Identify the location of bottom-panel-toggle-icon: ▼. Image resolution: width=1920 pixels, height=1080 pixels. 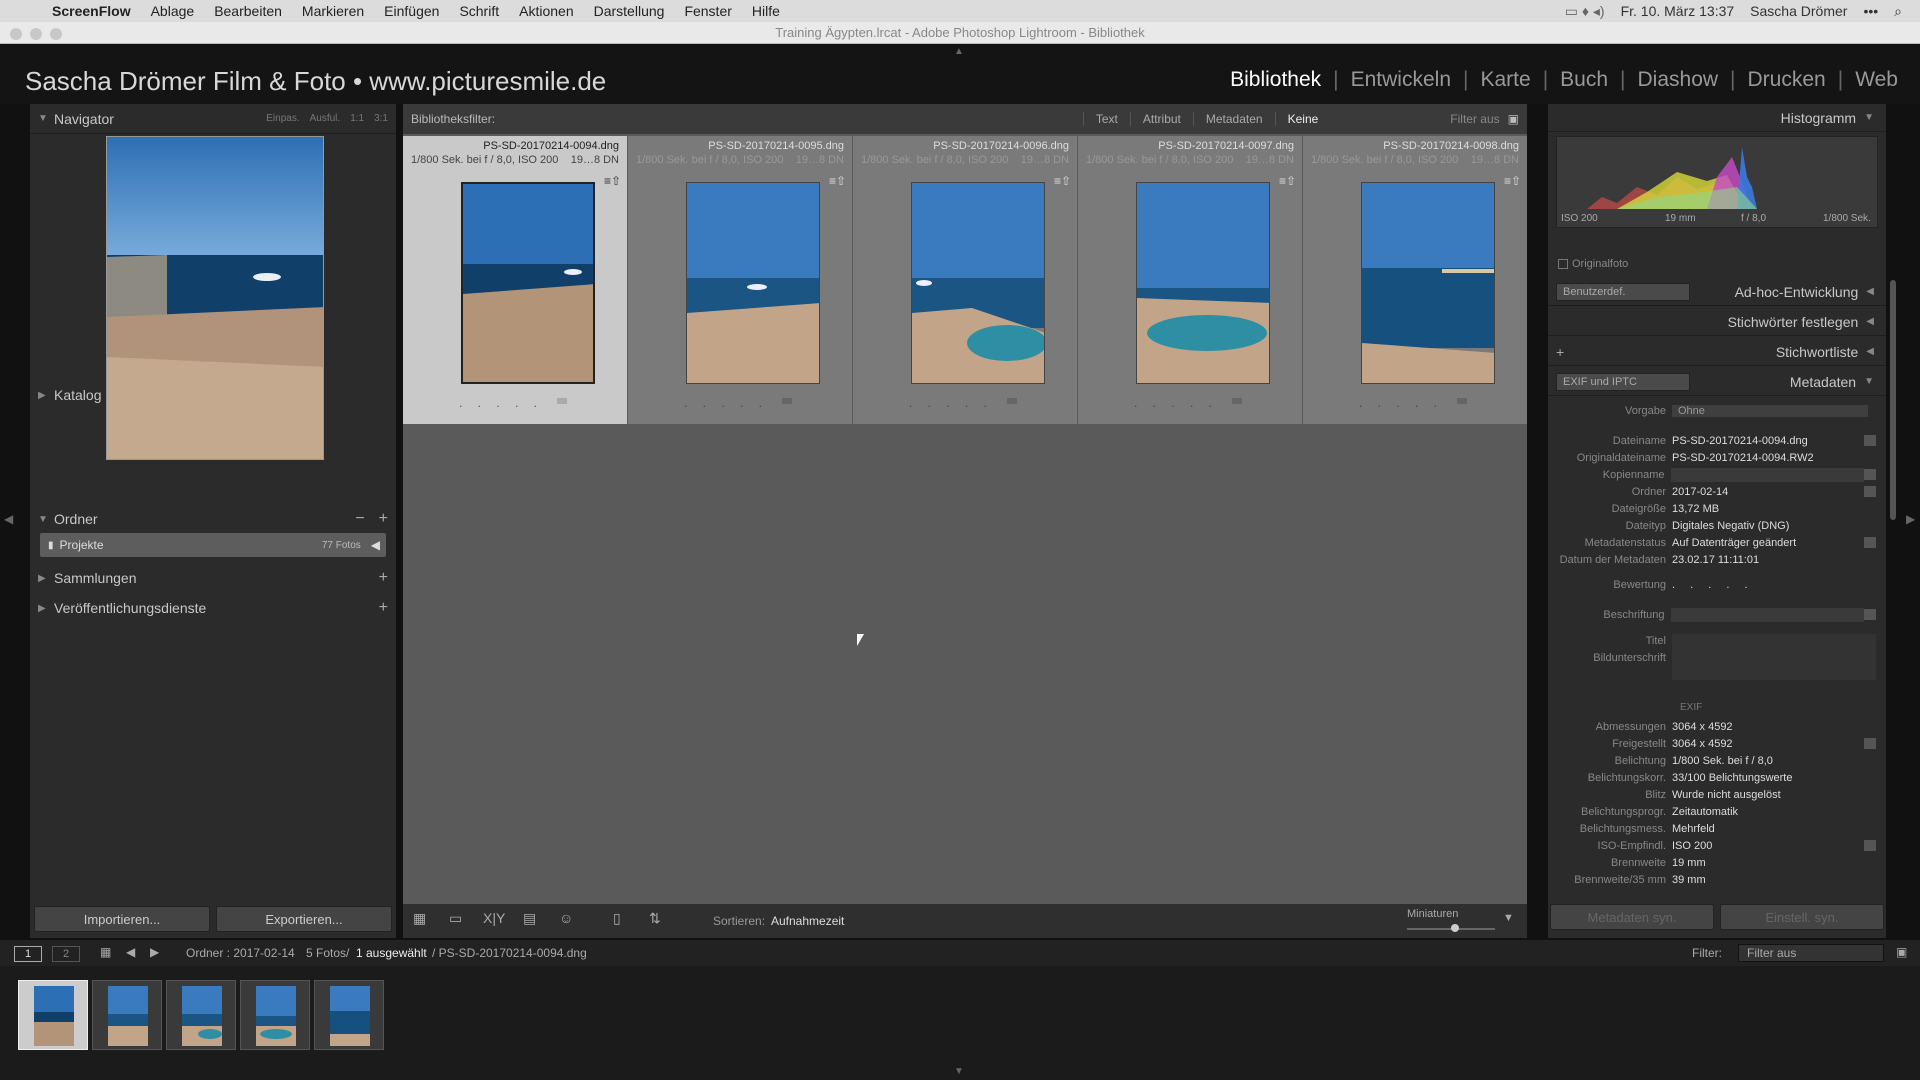
(959, 1071).